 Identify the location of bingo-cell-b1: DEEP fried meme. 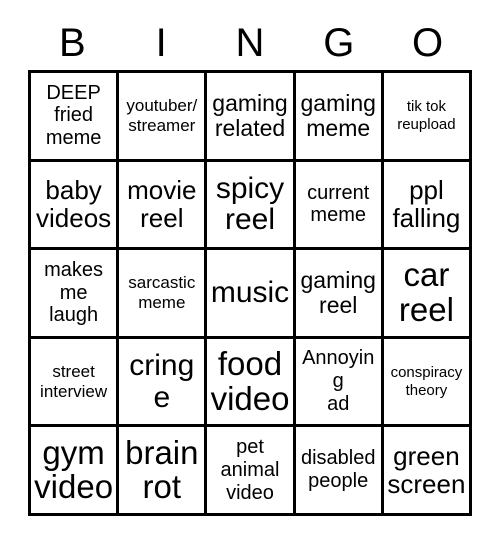
(75, 117).